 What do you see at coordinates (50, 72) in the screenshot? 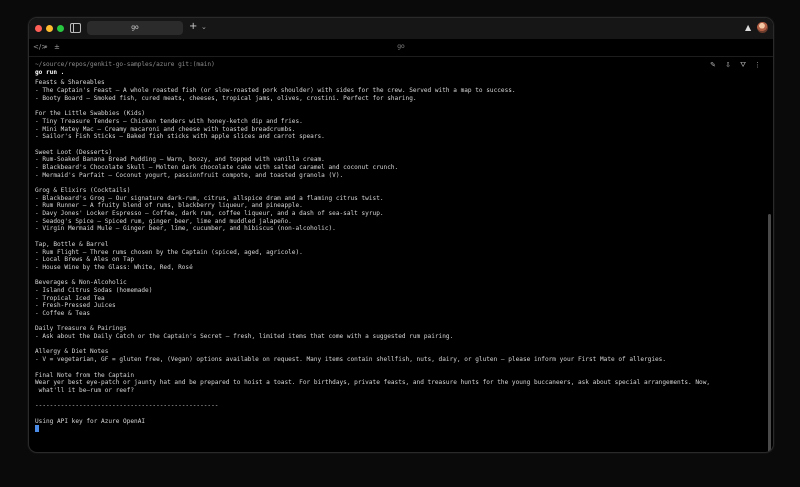
I see `command-text: go run .` at bounding box center [50, 72].